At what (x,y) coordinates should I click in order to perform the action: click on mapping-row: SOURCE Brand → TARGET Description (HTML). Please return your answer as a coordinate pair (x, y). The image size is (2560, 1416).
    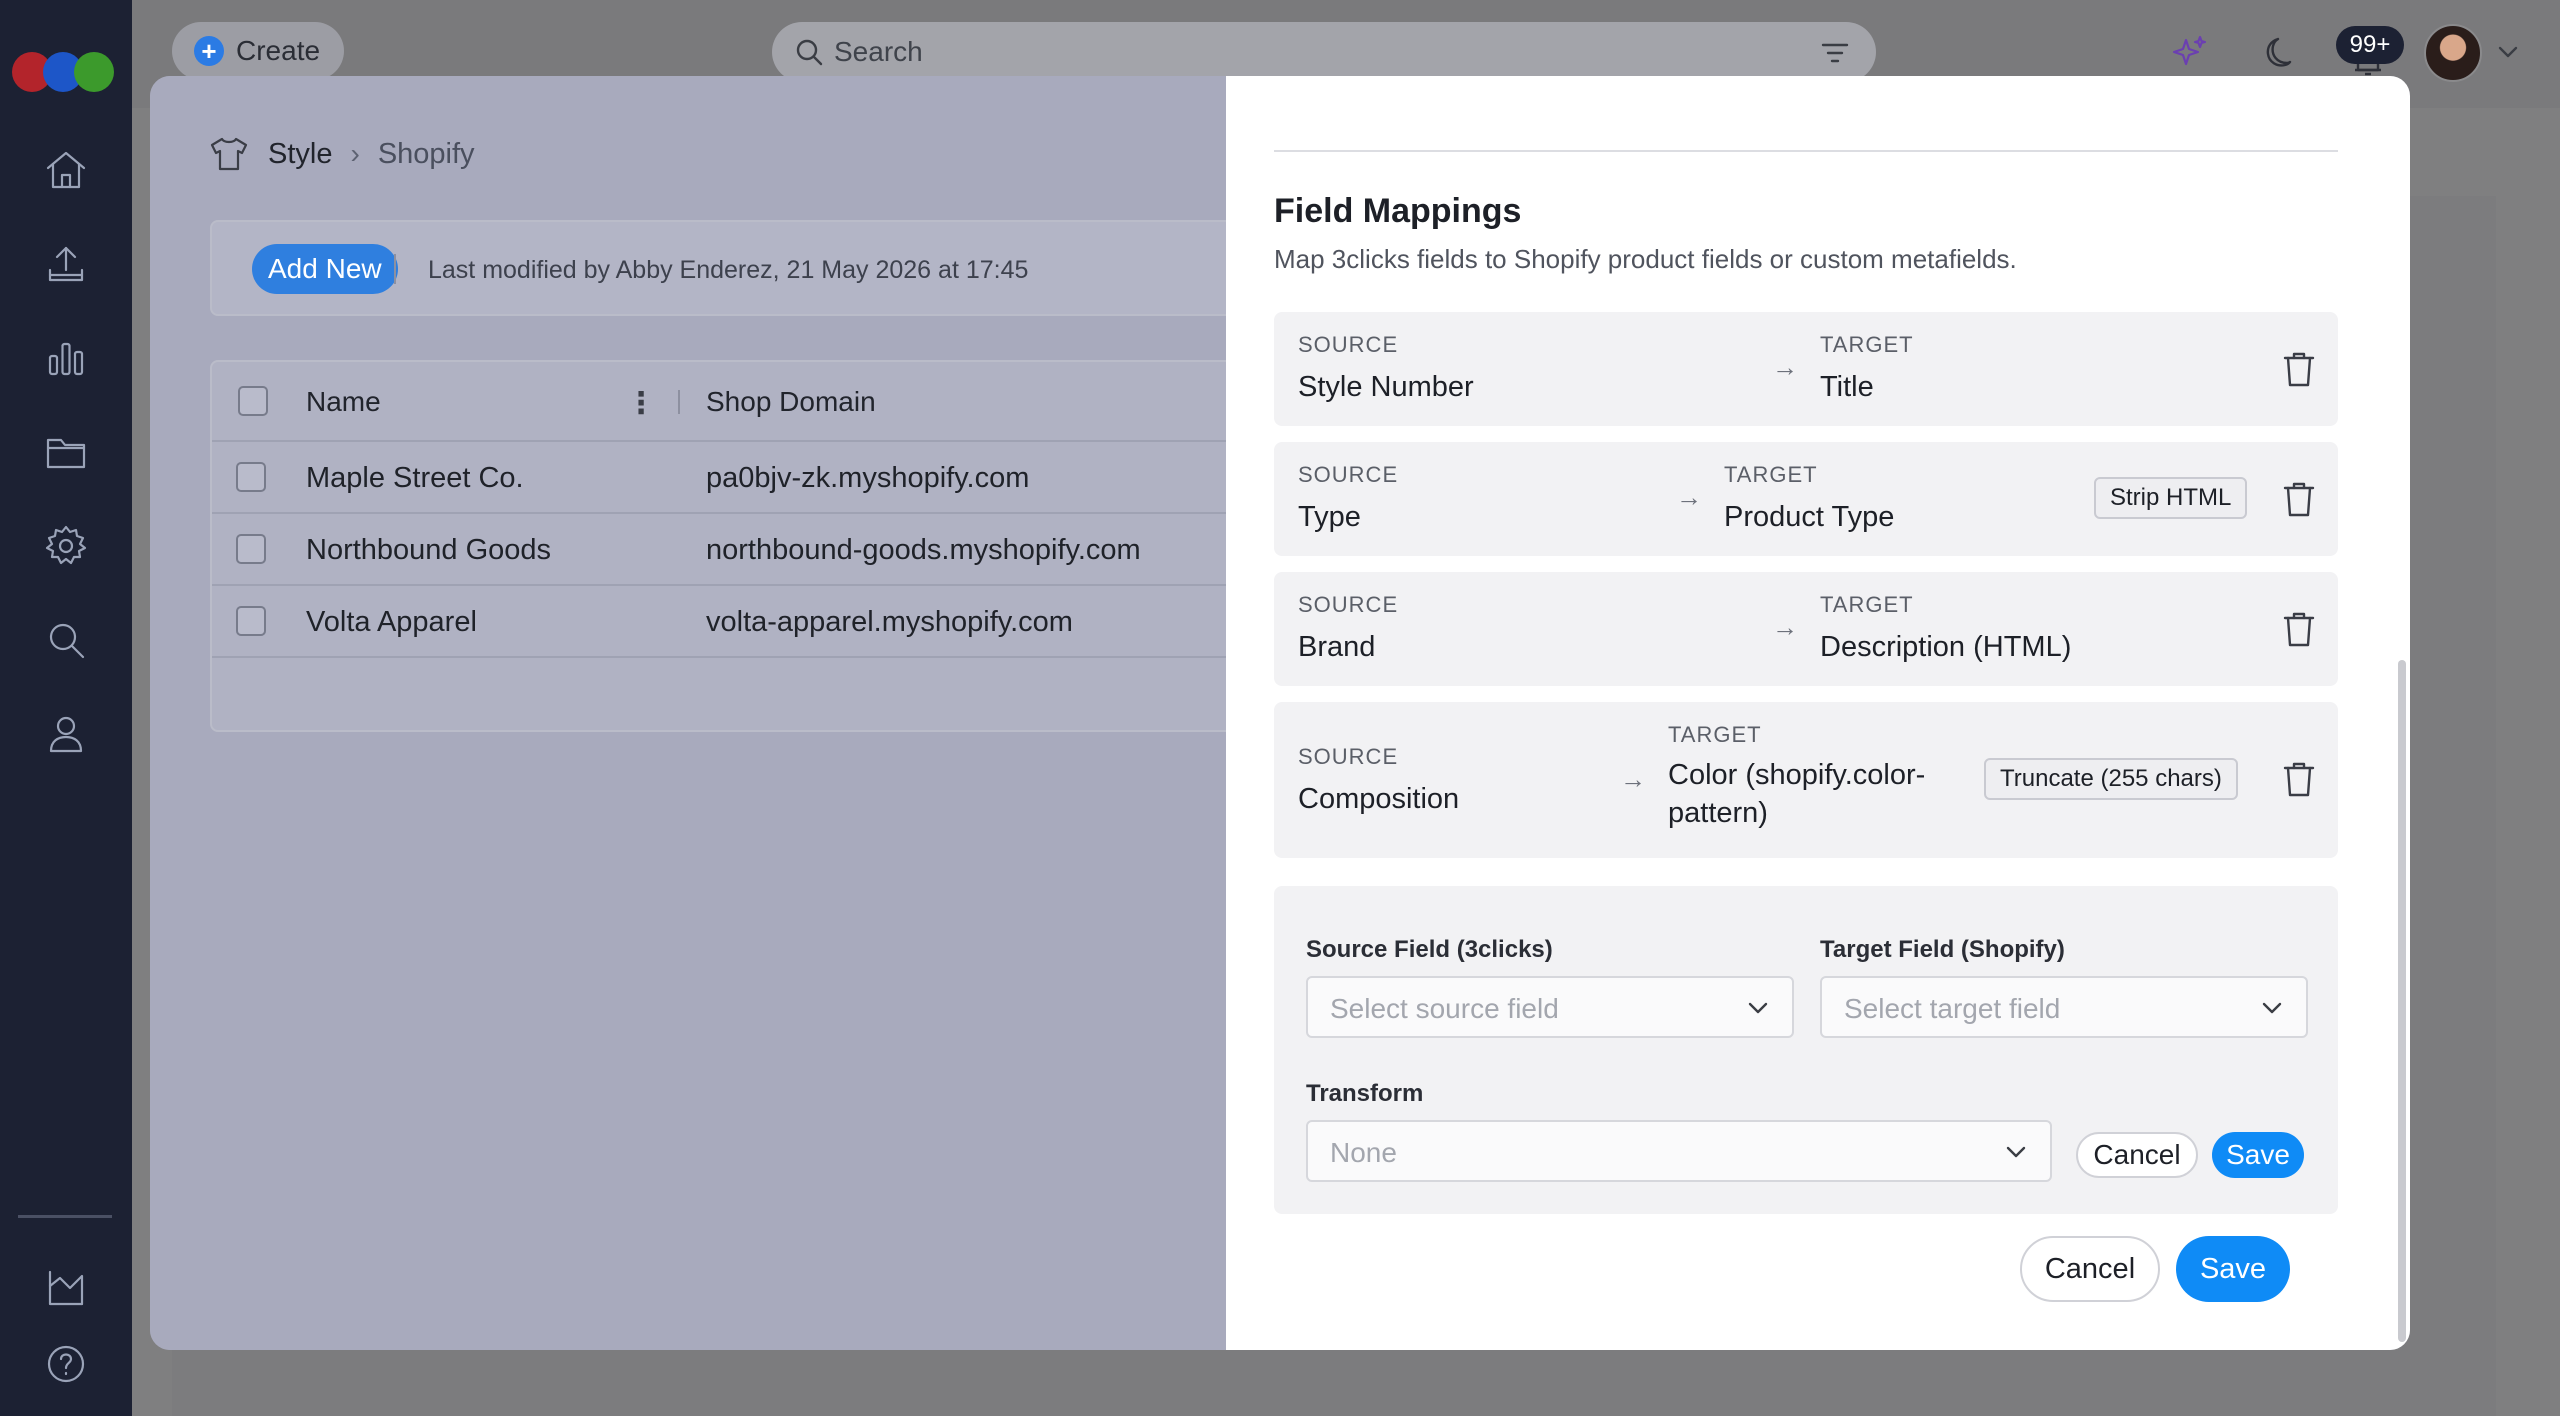
    Looking at the image, I should click on (1806, 629).